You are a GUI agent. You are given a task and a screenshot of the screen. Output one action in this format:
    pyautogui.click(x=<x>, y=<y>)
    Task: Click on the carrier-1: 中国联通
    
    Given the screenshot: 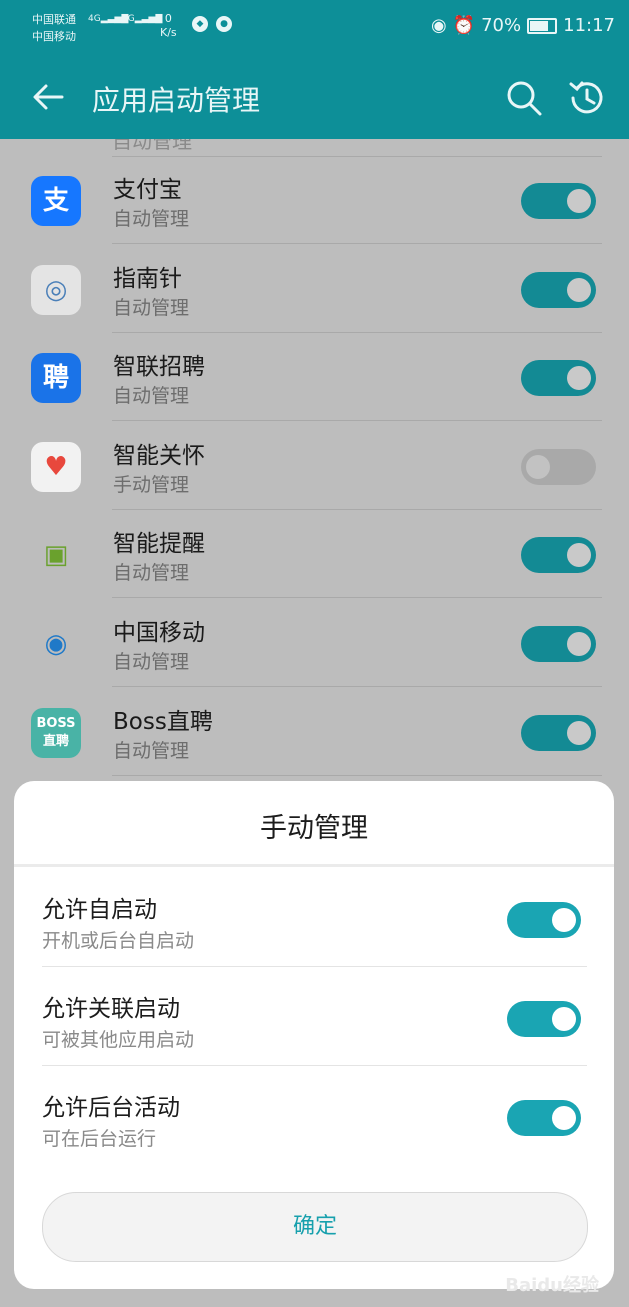 What is the action you would take?
    pyautogui.click(x=54, y=19)
    